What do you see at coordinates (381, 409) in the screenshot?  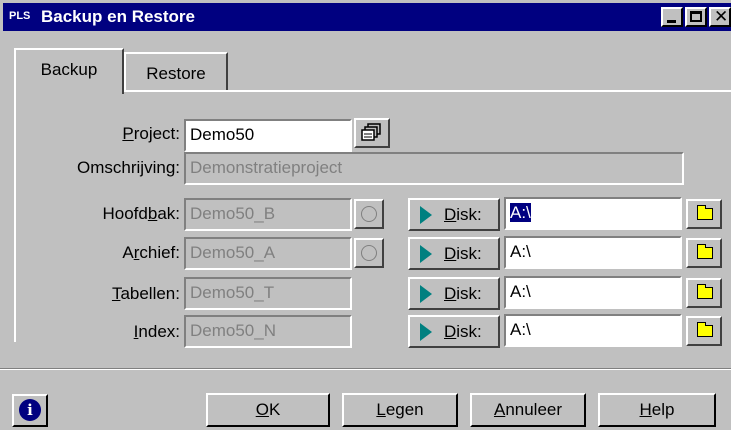 I see `clear-label: L` at bounding box center [381, 409].